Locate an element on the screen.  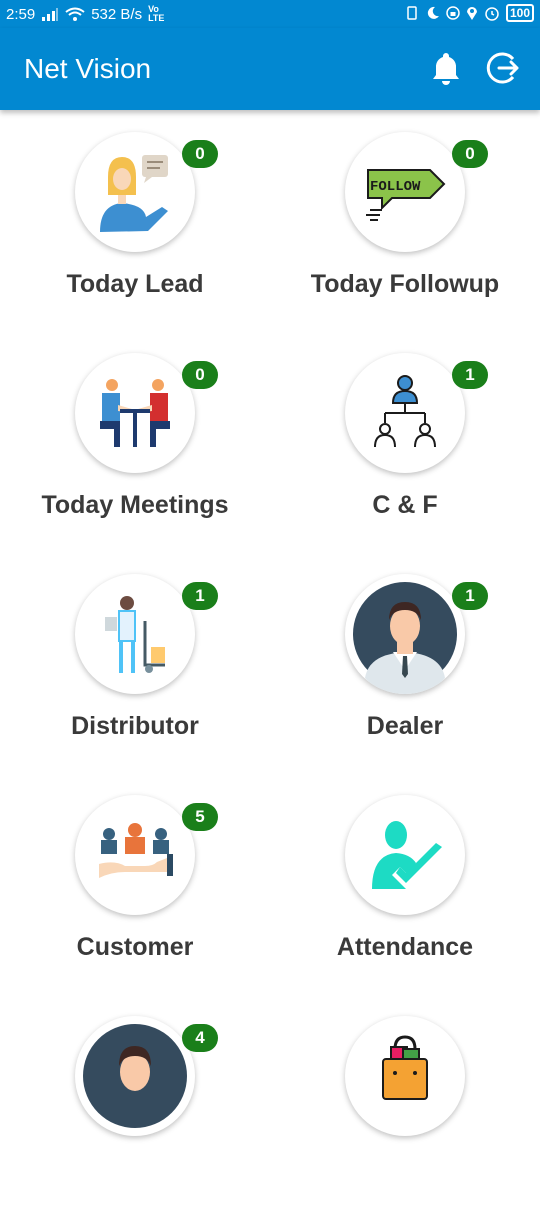
tile-customer: 5 Customer is located at coordinates (135, 883).